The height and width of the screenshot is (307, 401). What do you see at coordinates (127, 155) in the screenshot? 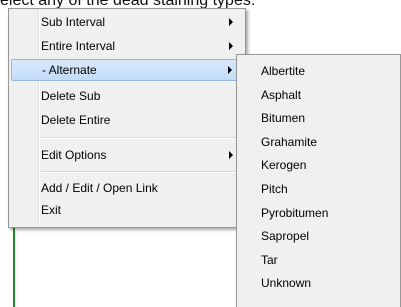
I see `menu-item-edit-options: Edit Options` at bounding box center [127, 155].